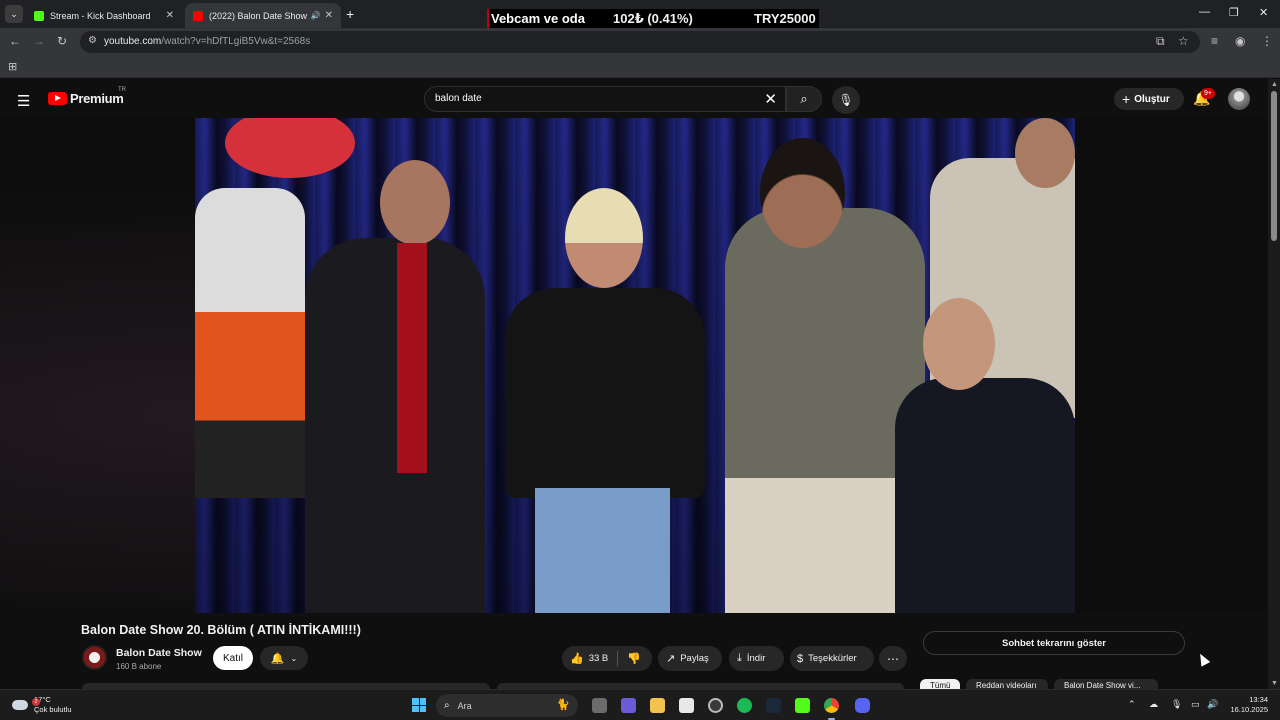  What do you see at coordinates (715, 705) in the screenshot?
I see `app-wheel-icon` at bounding box center [715, 705].